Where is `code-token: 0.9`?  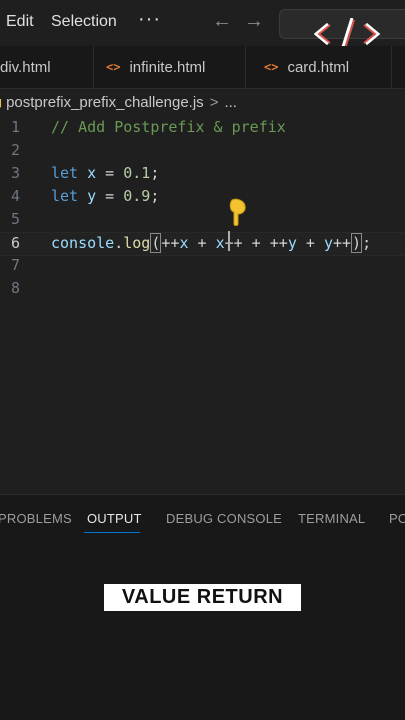 code-token: 0.9 is located at coordinates (137, 196).